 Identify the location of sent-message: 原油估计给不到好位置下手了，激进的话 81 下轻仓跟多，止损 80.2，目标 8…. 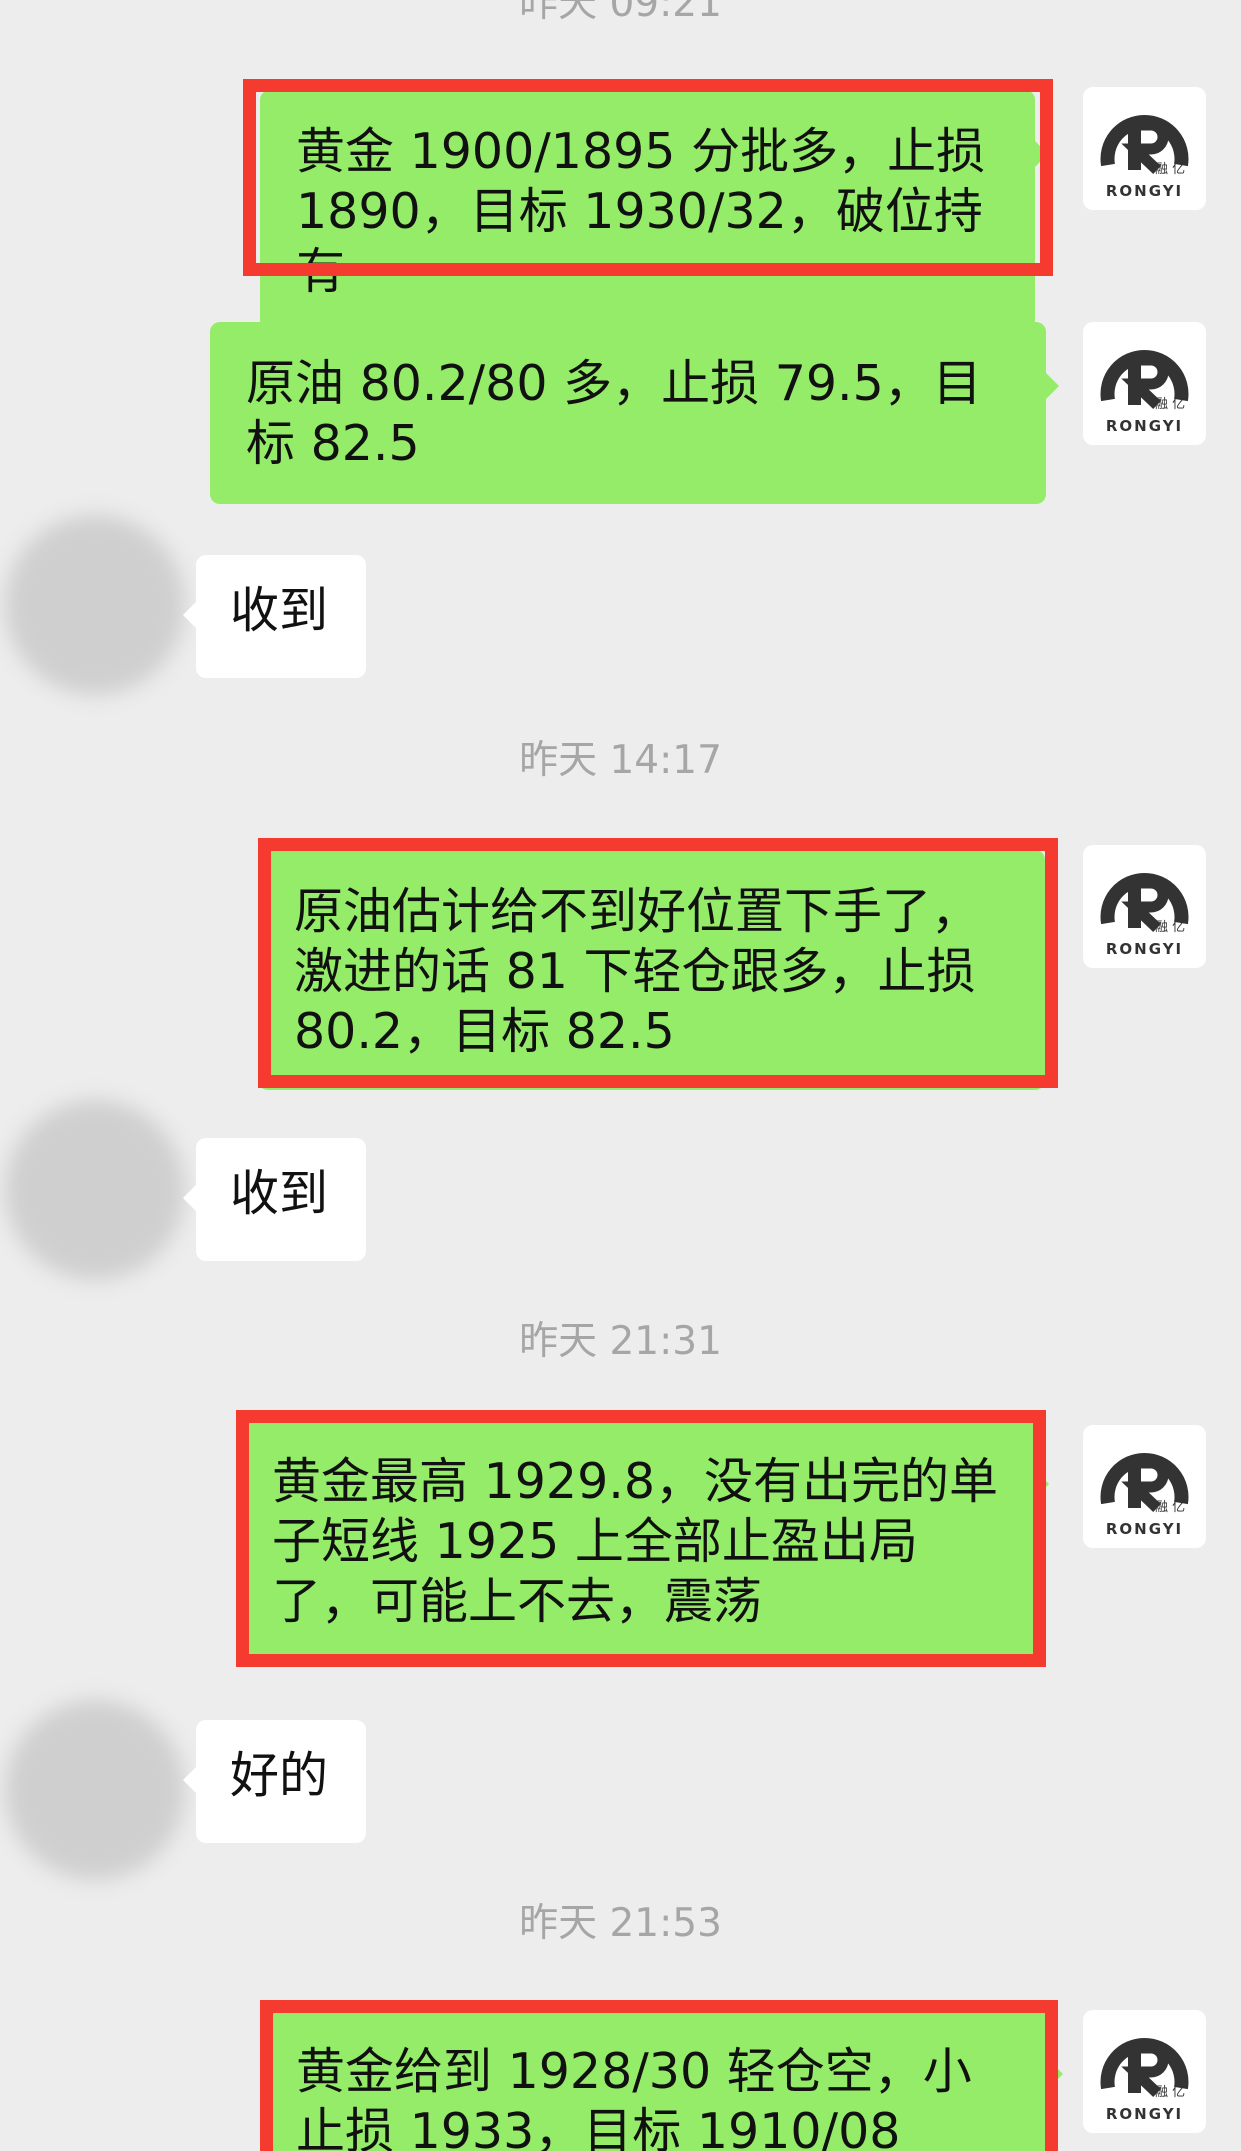
(658, 970).